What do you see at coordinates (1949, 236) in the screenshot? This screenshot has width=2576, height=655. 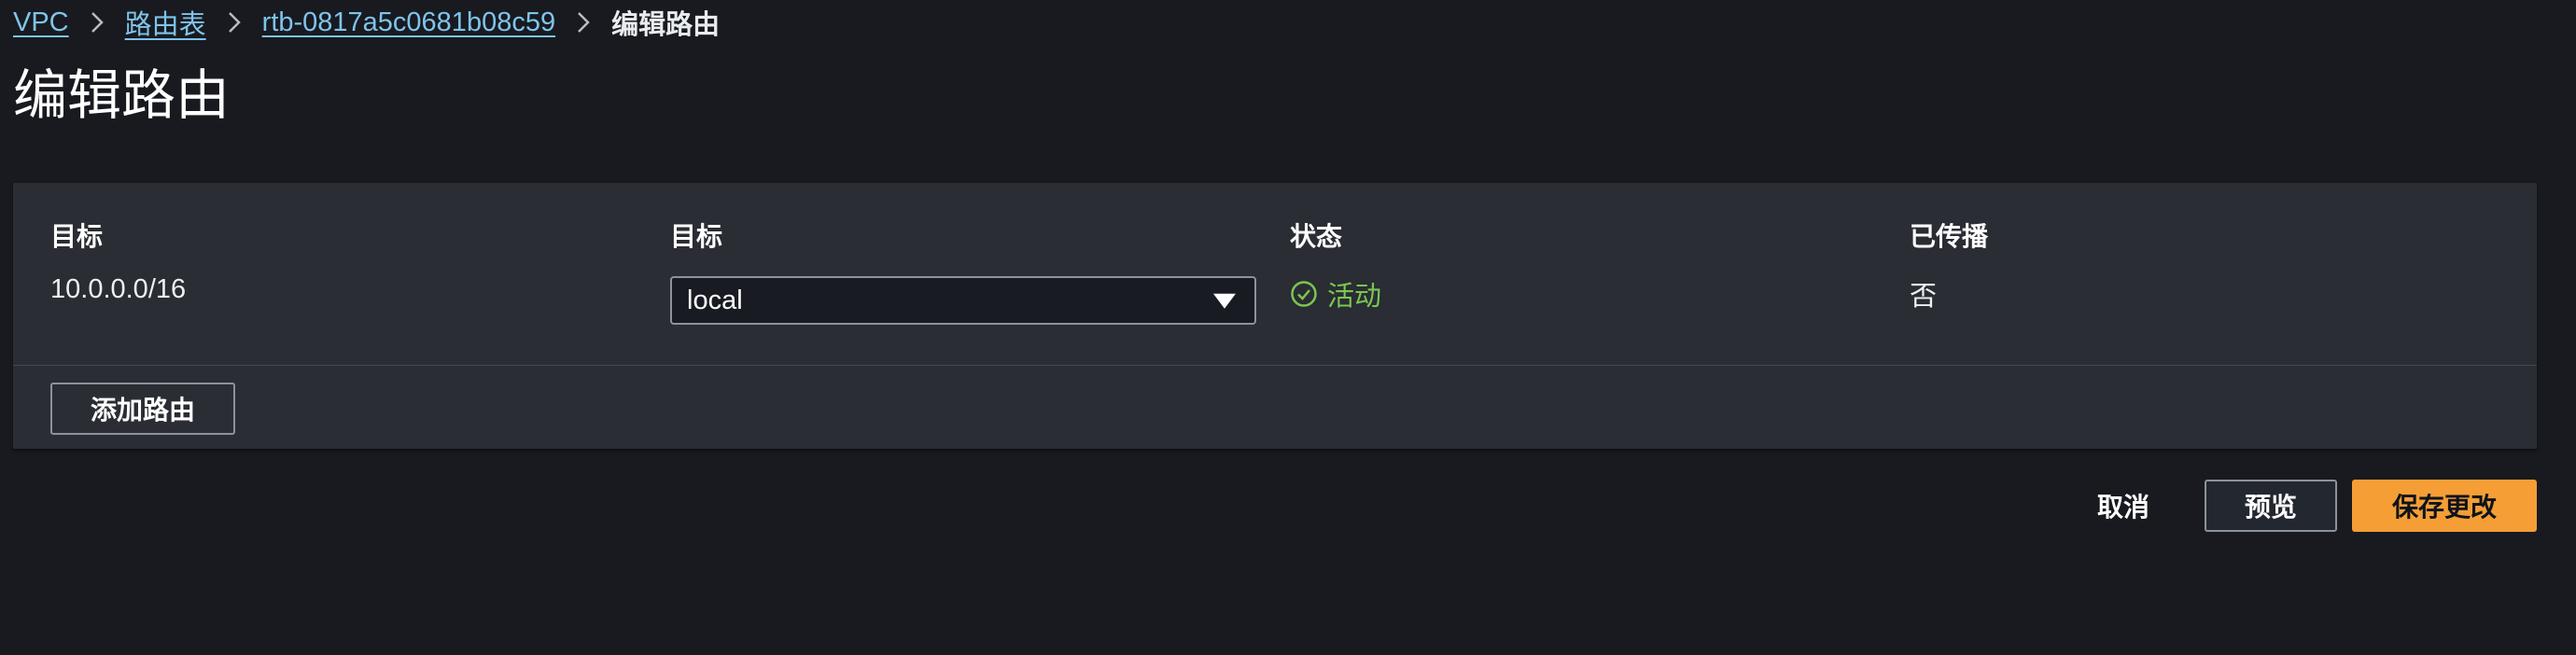 I see `column-header-propagated: 已传播` at bounding box center [1949, 236].